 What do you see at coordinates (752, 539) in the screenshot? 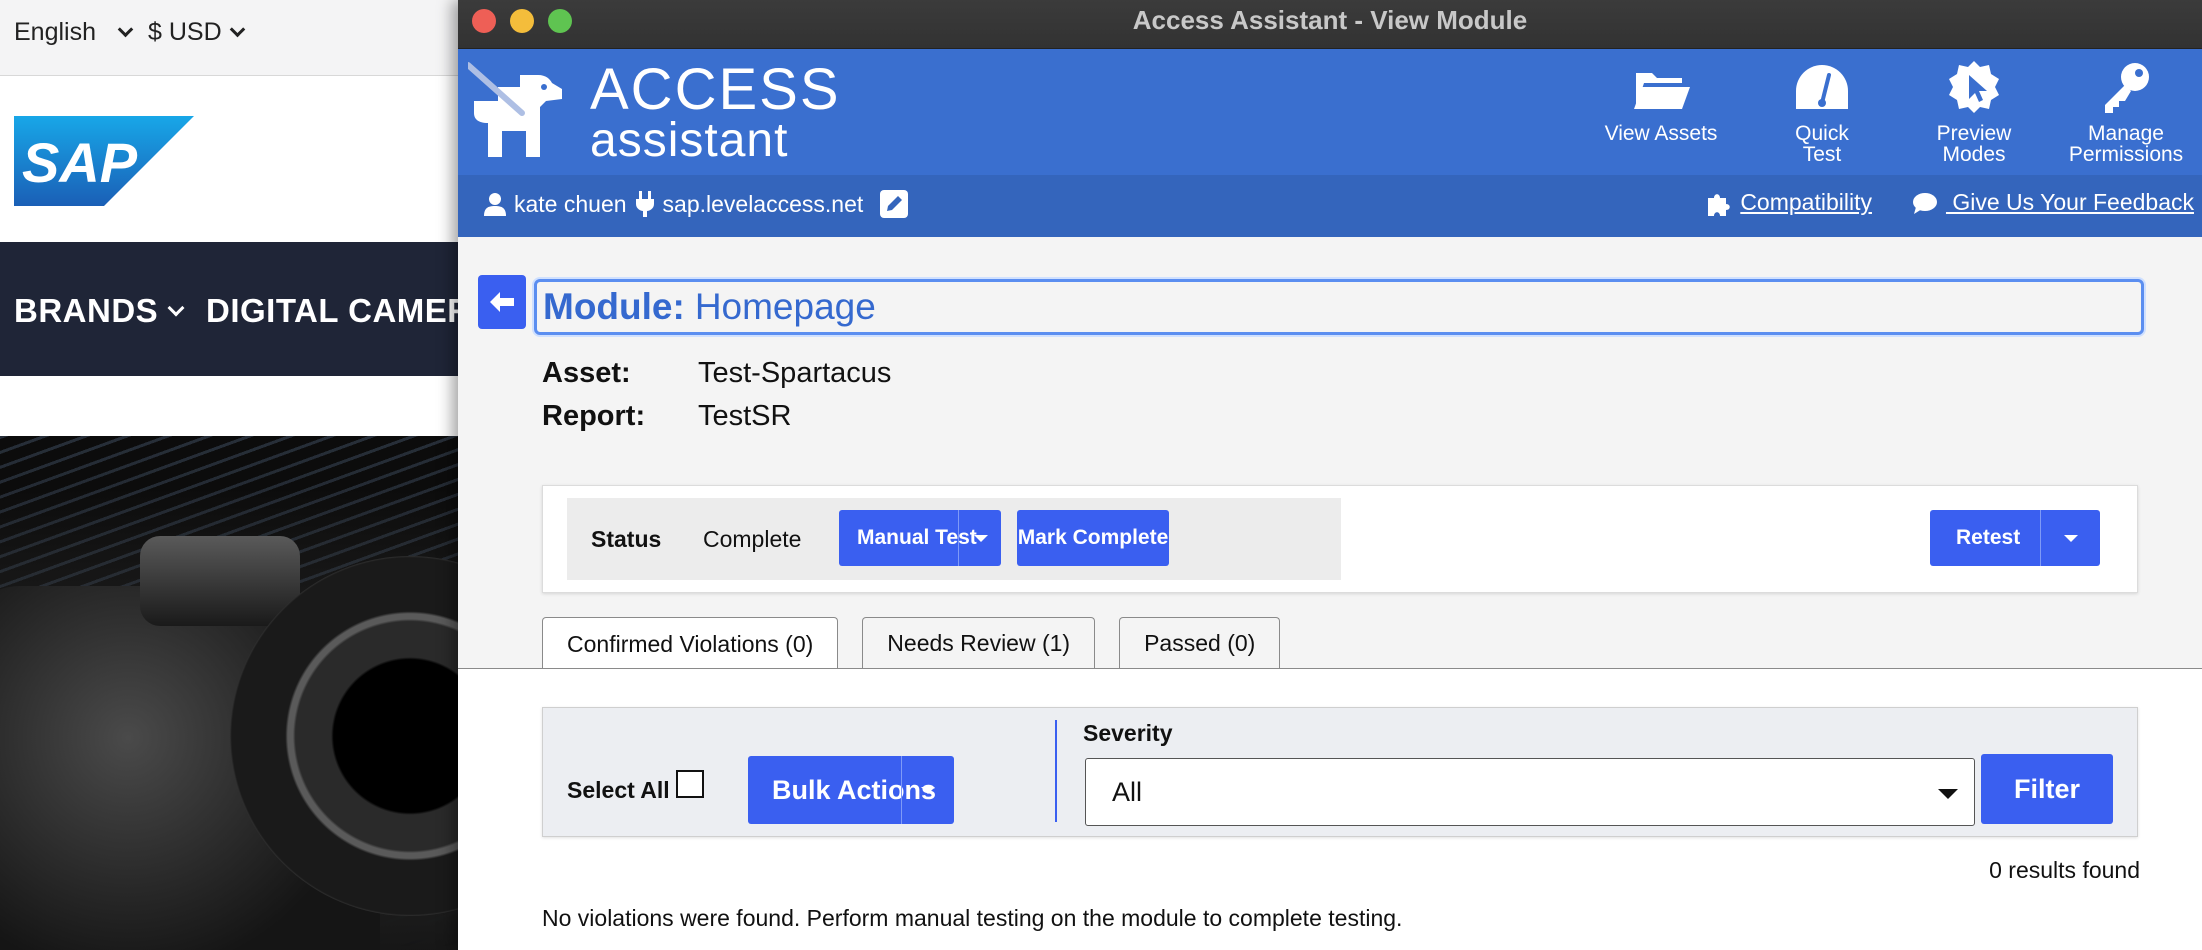
I see `status-value: Complete` at bounding box center [752, 539].